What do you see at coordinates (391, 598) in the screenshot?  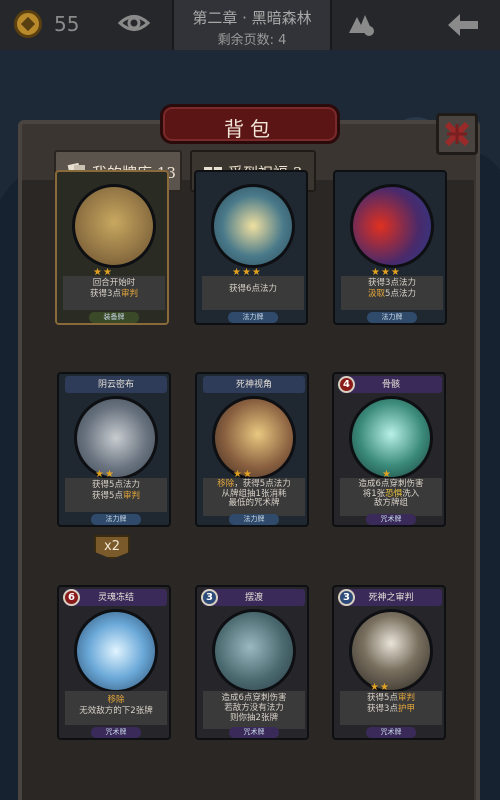 I see `card-name: 死神之审判` at bounding box center [391, 598].